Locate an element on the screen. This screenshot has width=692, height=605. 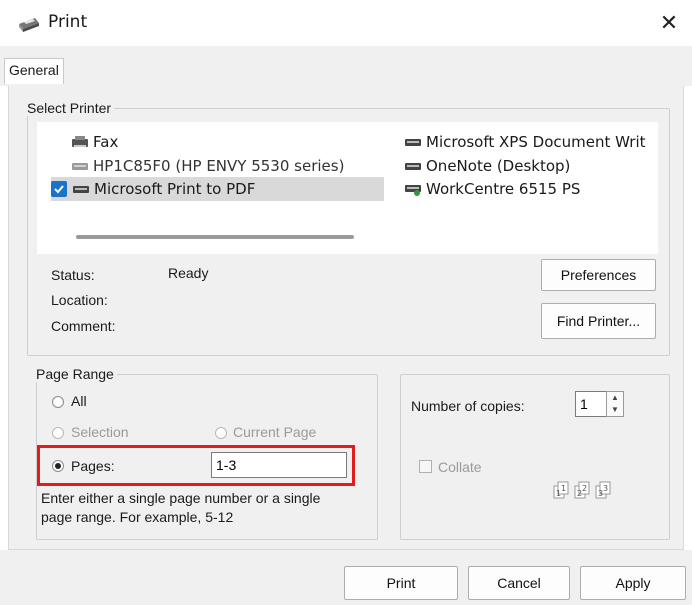
title-bar: Print ✕ is located at coordinates (346, 23).